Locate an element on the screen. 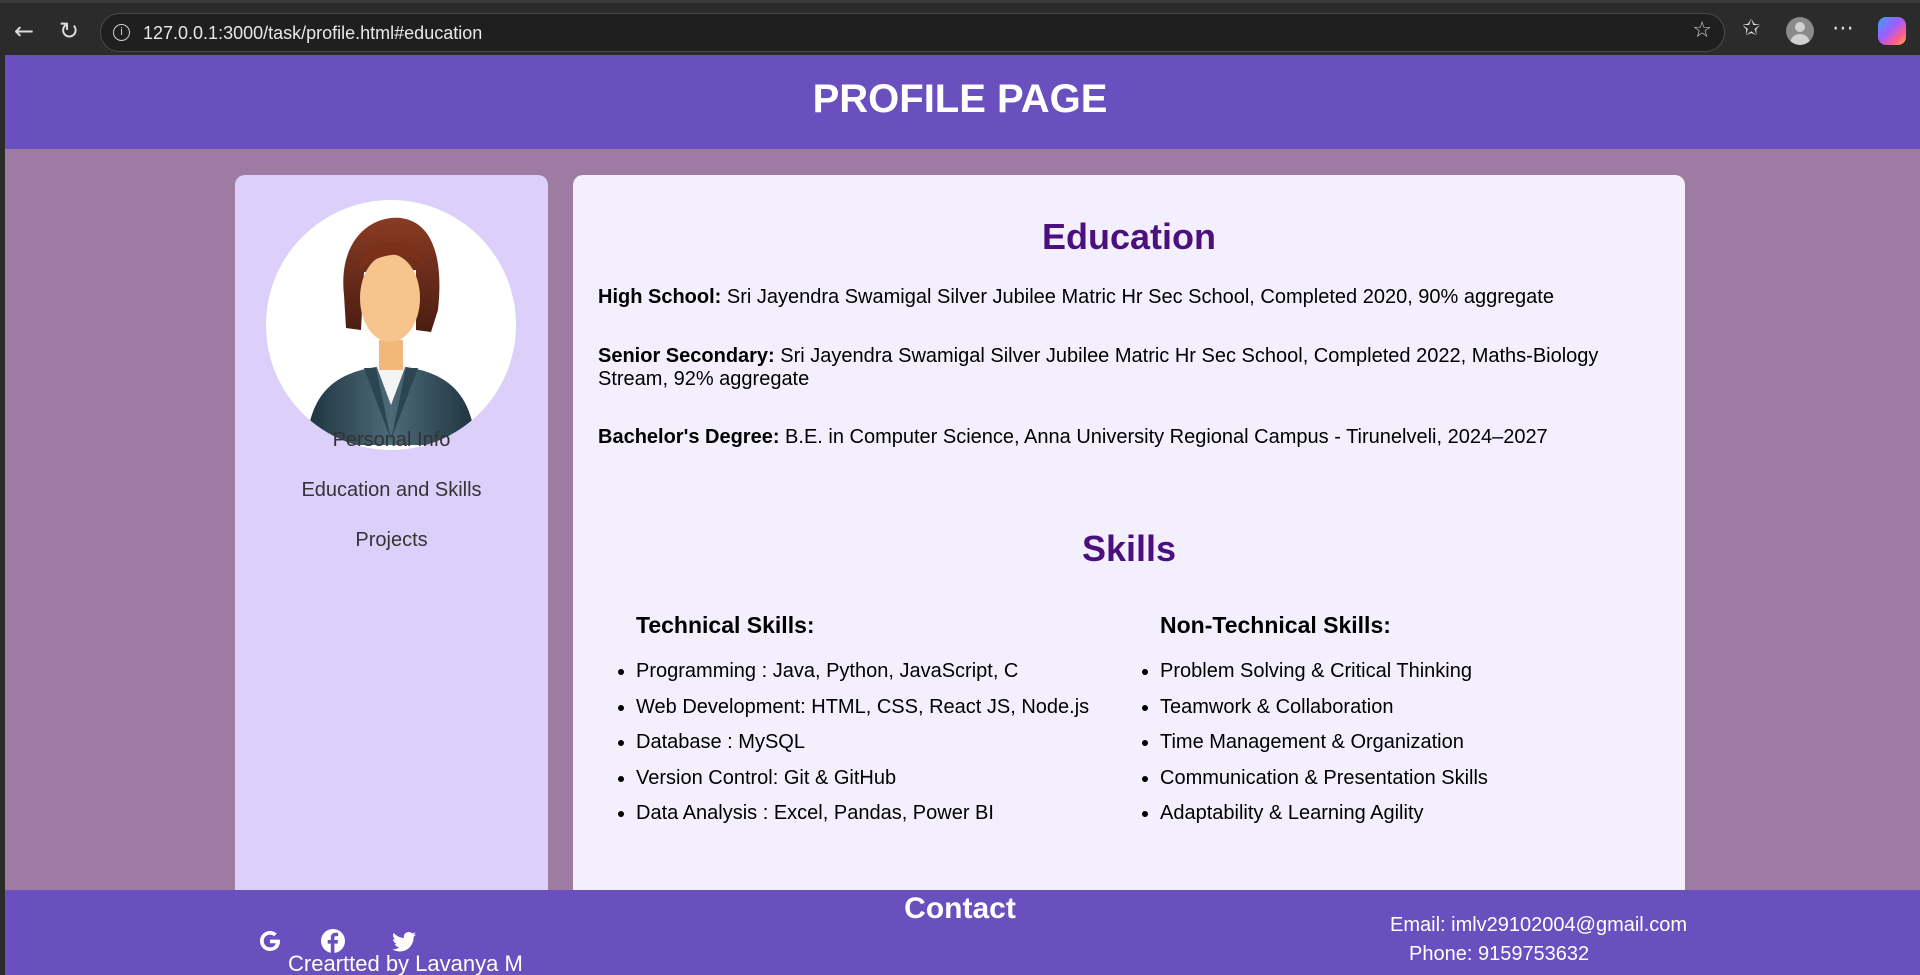 The image size is (1920, 975). page-title: PROFILE PAGE is located at coordinates (960, 99).